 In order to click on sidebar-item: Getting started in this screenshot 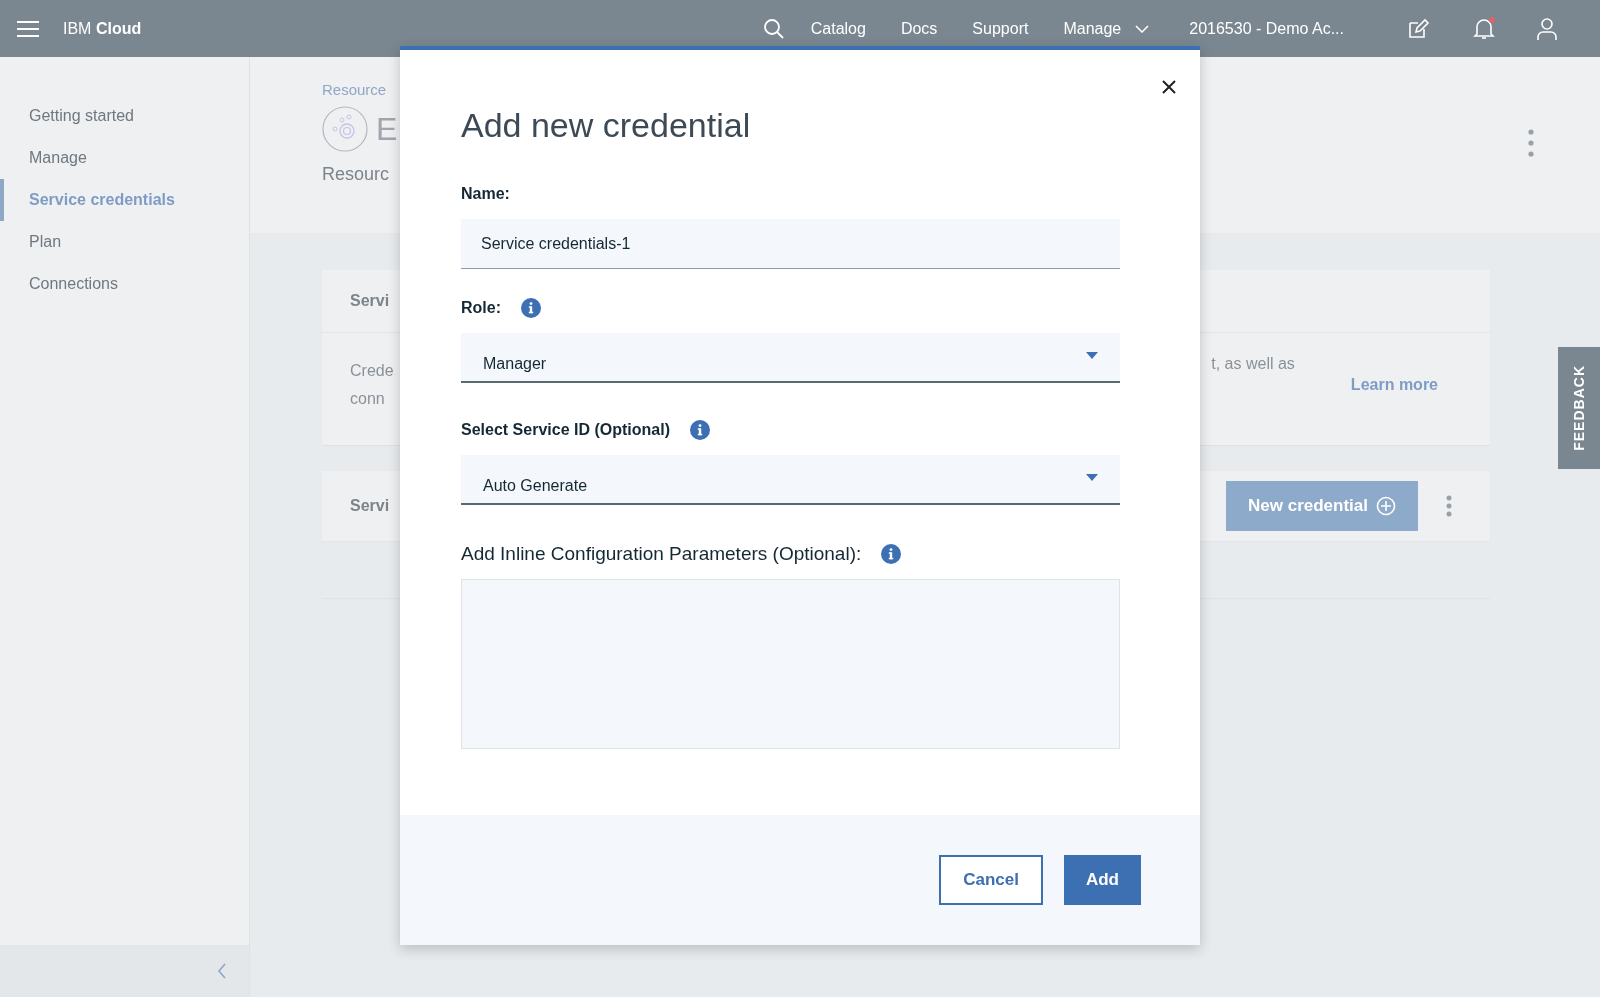, I will do `click(124, 116)`.